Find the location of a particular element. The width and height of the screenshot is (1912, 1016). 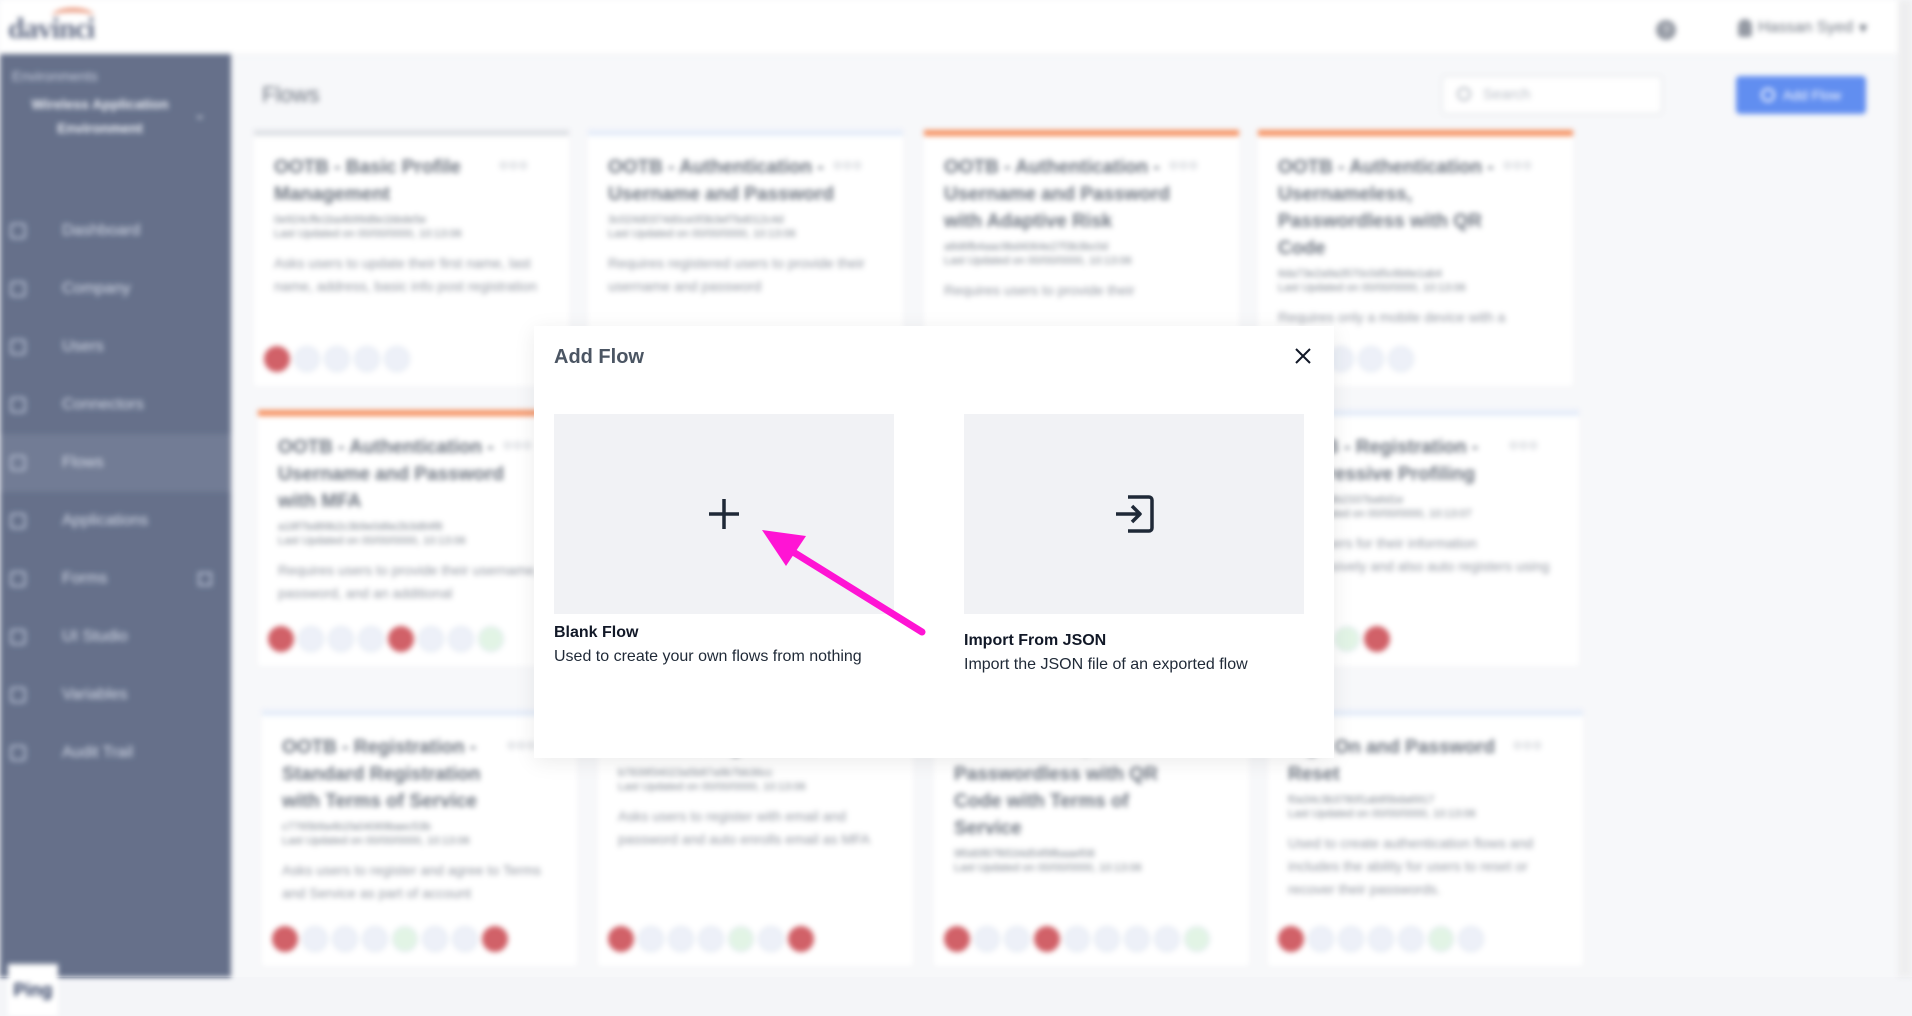

import-json-title: Import From JSON is located at coordinates (1035, 641).